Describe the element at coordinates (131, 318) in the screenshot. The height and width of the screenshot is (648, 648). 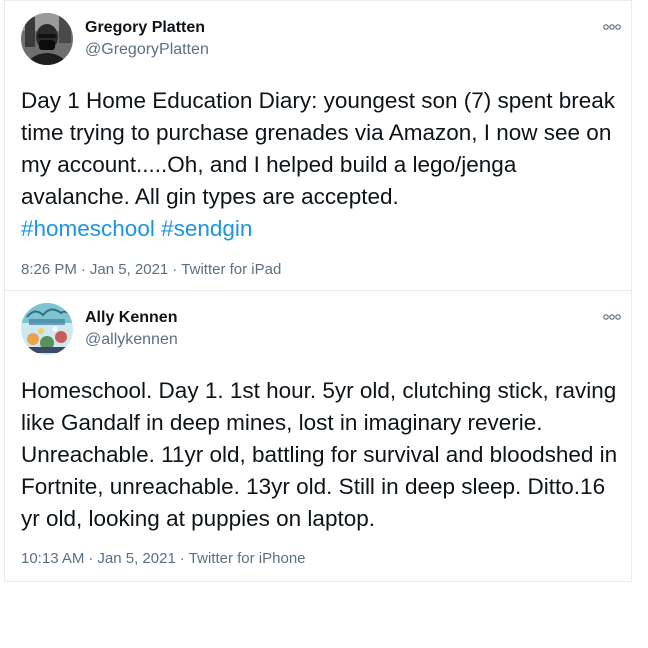
I see `display-name: Ally Kennen` at that location.